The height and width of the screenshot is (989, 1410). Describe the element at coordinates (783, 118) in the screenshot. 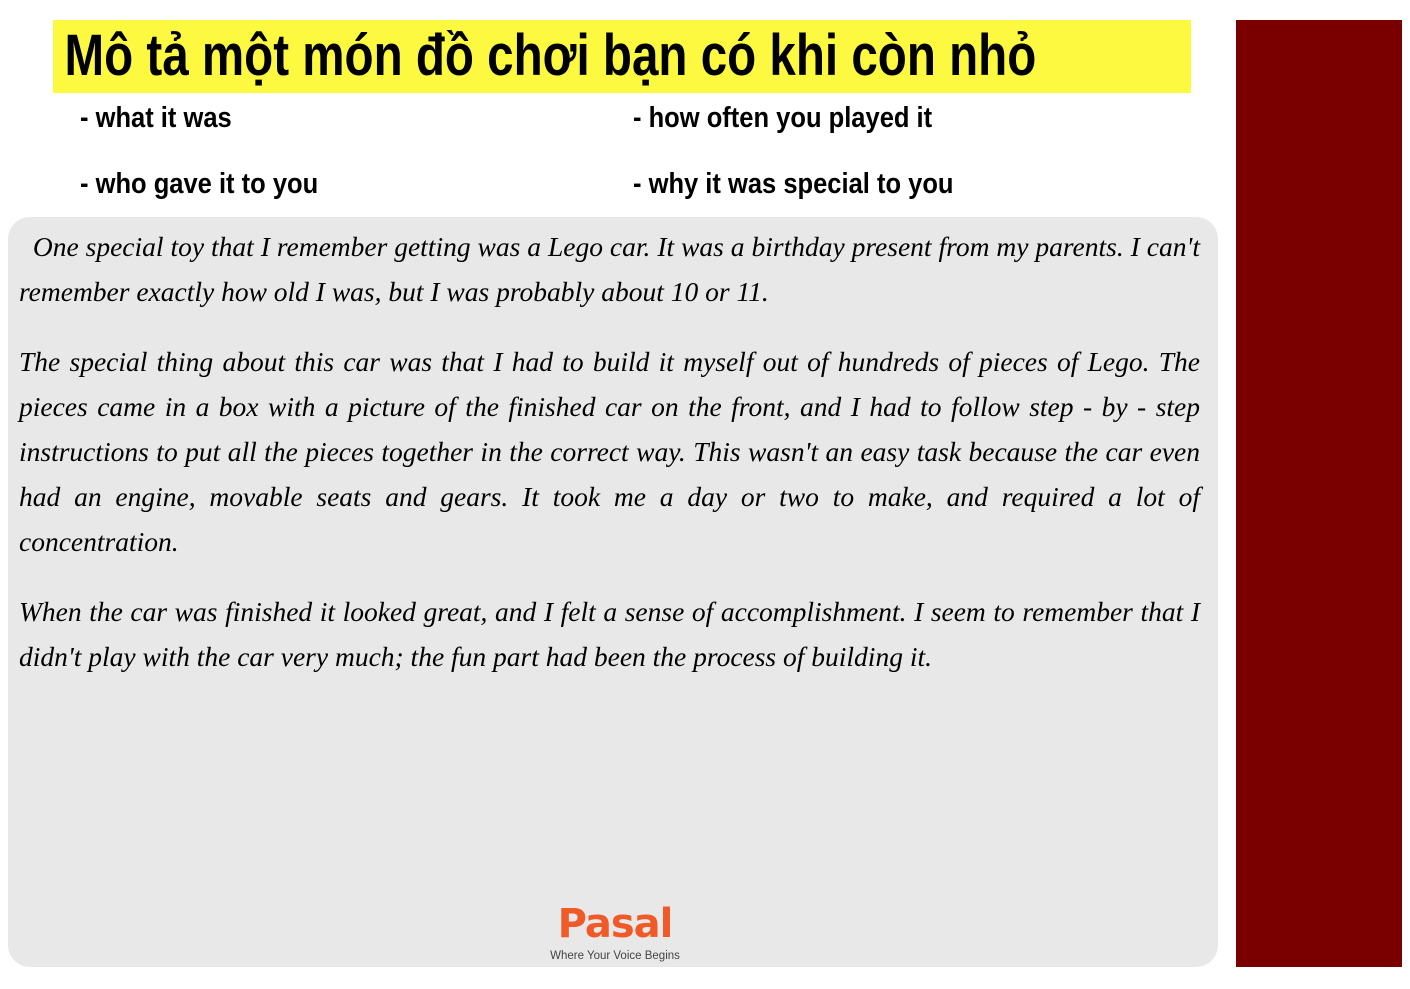

I see `prompt-how-often: - how often you played it` at that location.